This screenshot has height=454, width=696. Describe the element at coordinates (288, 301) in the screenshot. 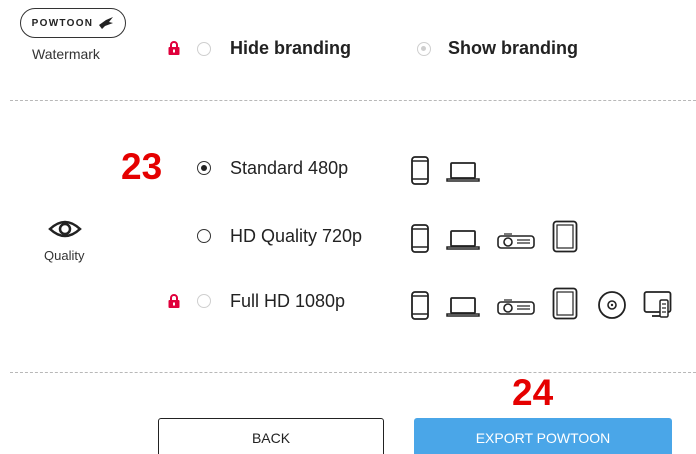

I see `full-hd-1080p-label: Full HD 1080p` at that location.